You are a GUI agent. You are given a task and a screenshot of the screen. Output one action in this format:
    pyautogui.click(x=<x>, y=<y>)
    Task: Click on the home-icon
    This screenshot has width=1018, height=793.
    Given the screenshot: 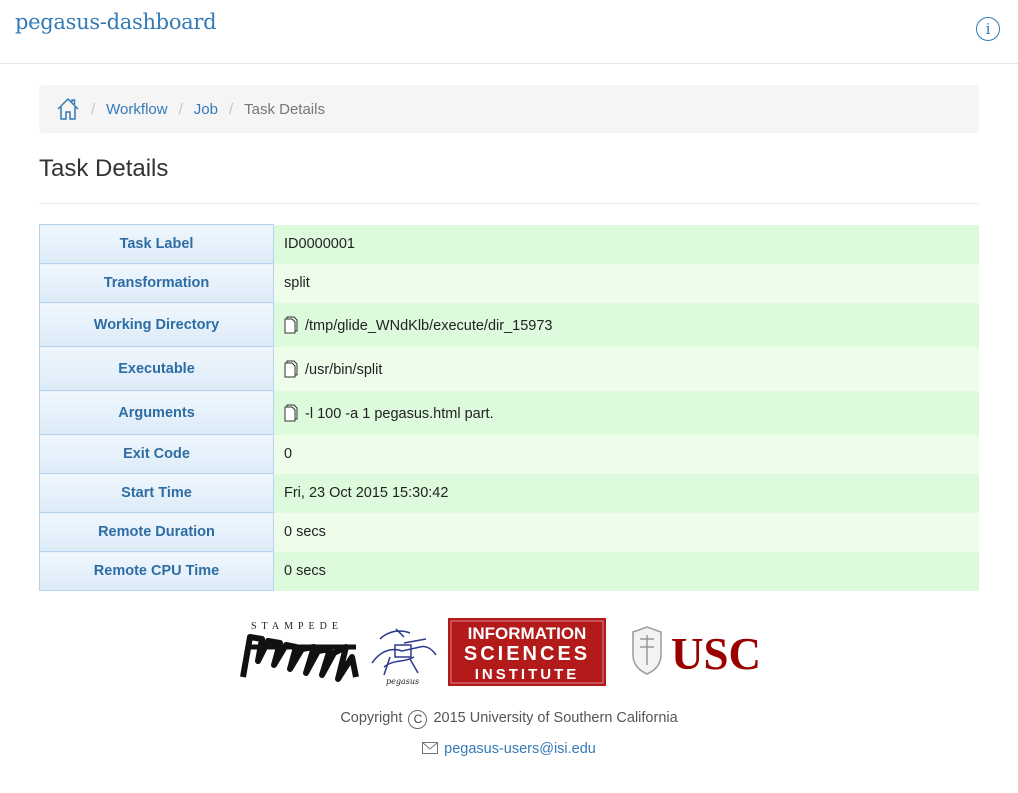 What is the action you would take?
    pyautogui.click(x=68, y=109)
    